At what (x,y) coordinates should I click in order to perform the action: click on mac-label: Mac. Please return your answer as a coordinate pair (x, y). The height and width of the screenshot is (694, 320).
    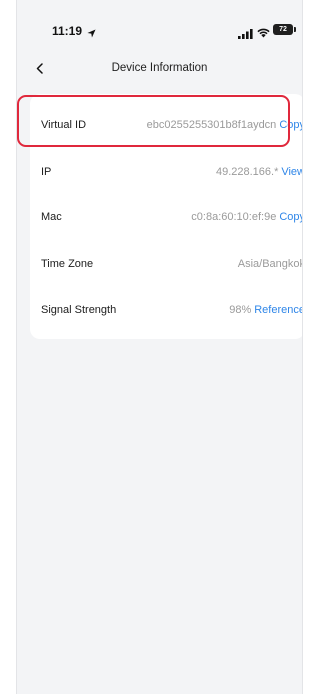
    Looking at the image, I should click on (51, 217).